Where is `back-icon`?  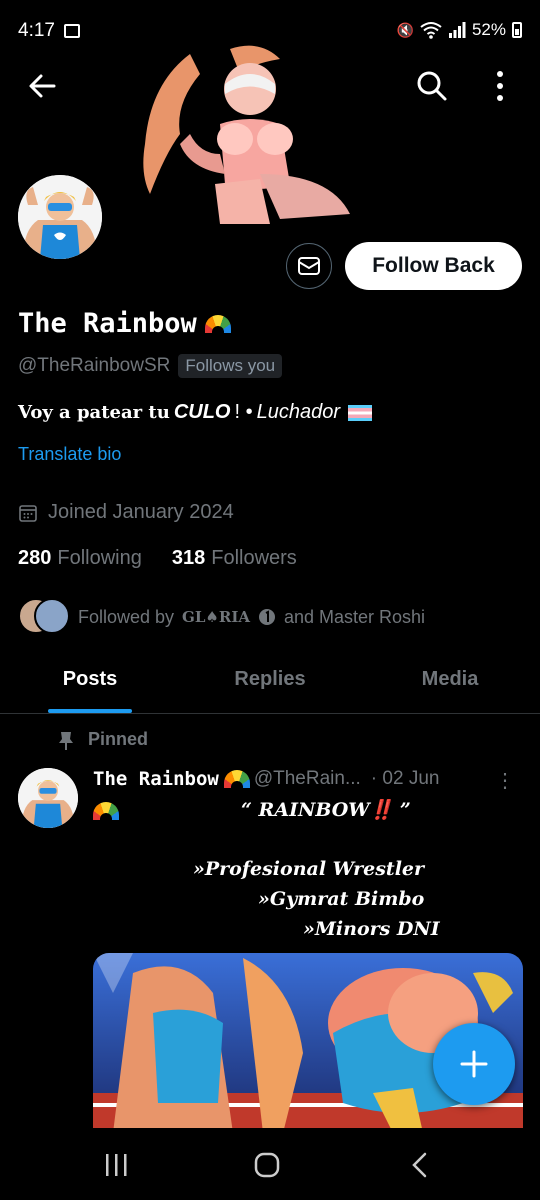
back-icon is located at coordinates (420, 1165).